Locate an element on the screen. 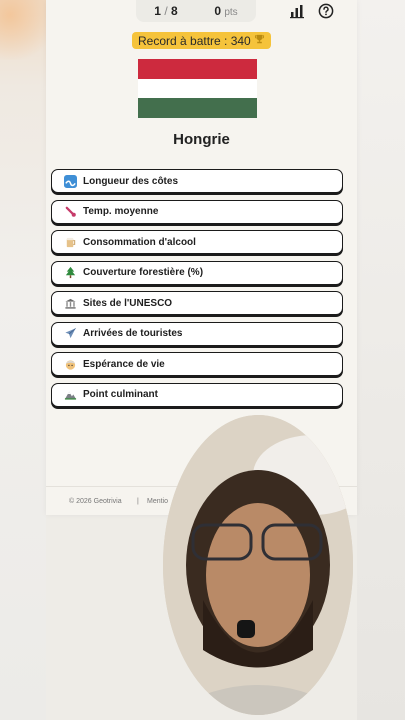  background-left is located at coordinates (23, 360).